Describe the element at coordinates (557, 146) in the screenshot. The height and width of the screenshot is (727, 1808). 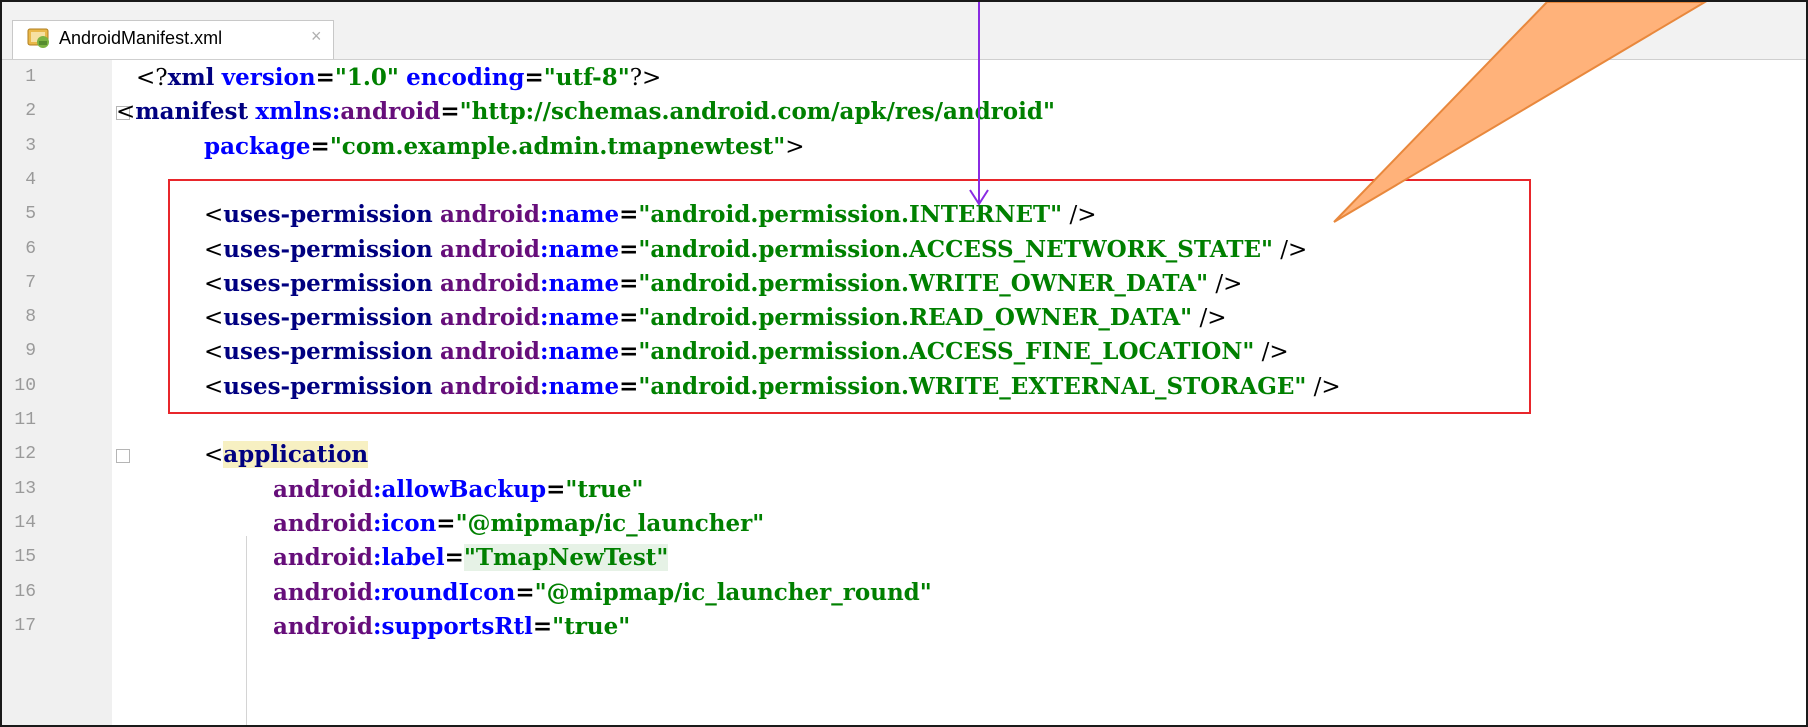
I see `code-token: "com.example.admin.tmapnewtest"` at that location.